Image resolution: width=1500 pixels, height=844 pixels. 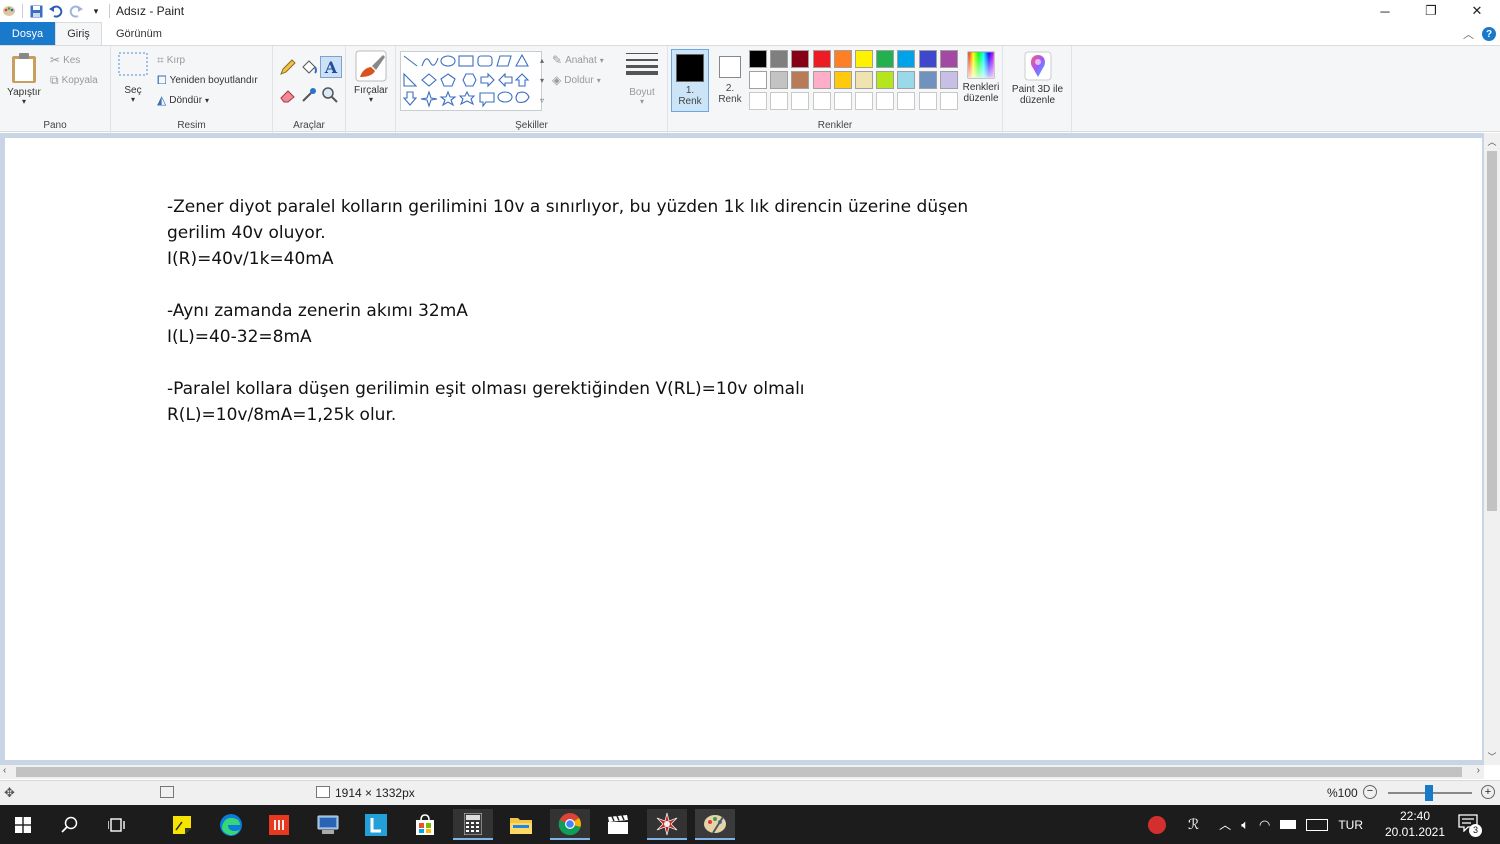 I want to click on color-picker-icon, so click(x=309, y=96).